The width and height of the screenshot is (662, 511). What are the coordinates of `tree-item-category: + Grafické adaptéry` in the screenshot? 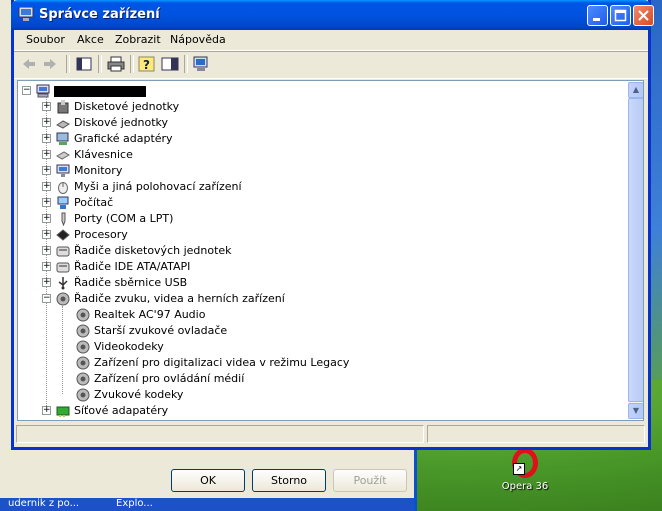 It's located at (308, 139).